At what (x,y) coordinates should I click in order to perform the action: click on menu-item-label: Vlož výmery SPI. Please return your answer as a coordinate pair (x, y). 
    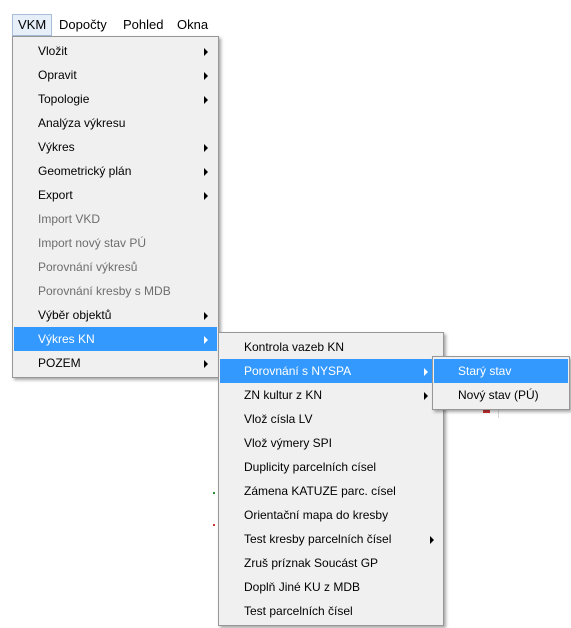
    Looking at the image, I should click on (288, 443).